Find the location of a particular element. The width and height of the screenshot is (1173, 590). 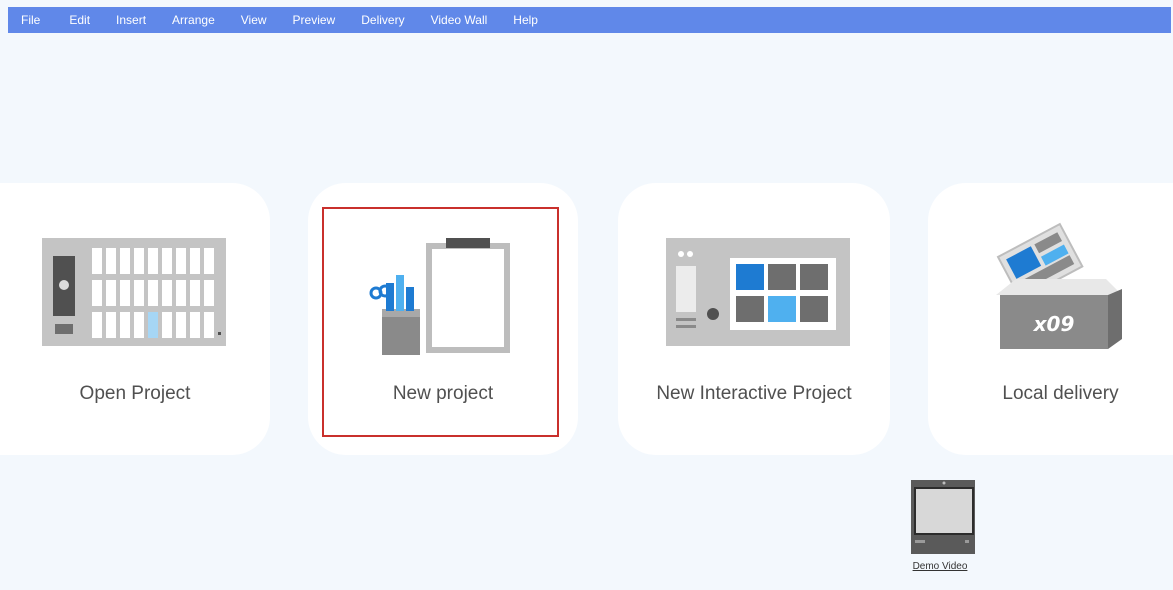

selection-highlight is located at coordinates (440, 322).